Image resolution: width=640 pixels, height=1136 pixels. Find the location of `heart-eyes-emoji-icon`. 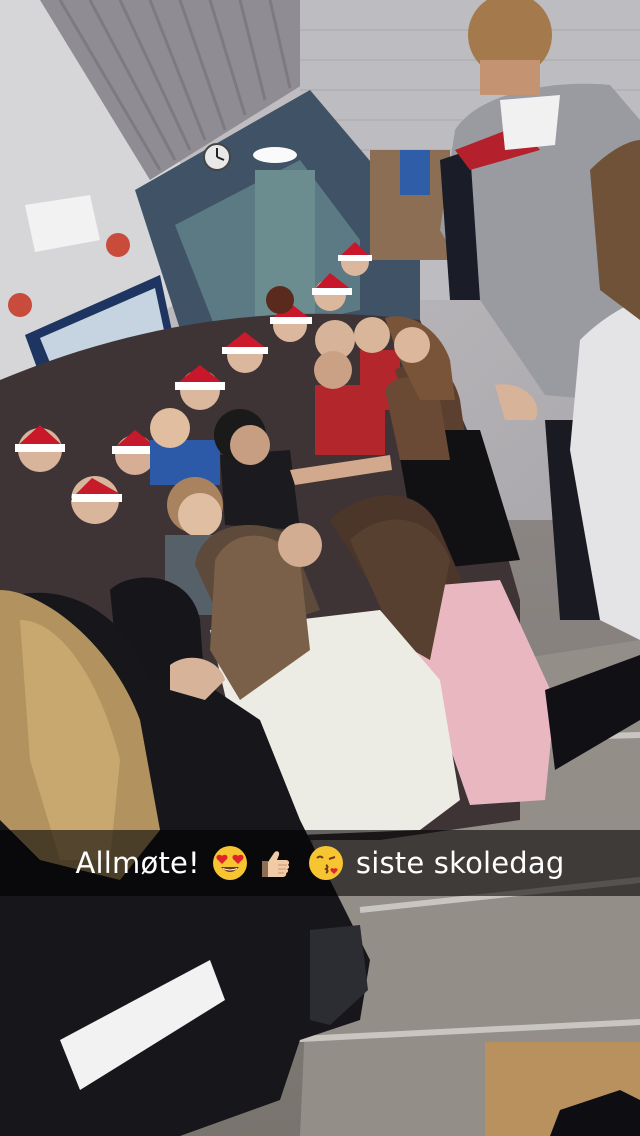

heart-eyes-emoji-icon is located at coordinates (229, 863).